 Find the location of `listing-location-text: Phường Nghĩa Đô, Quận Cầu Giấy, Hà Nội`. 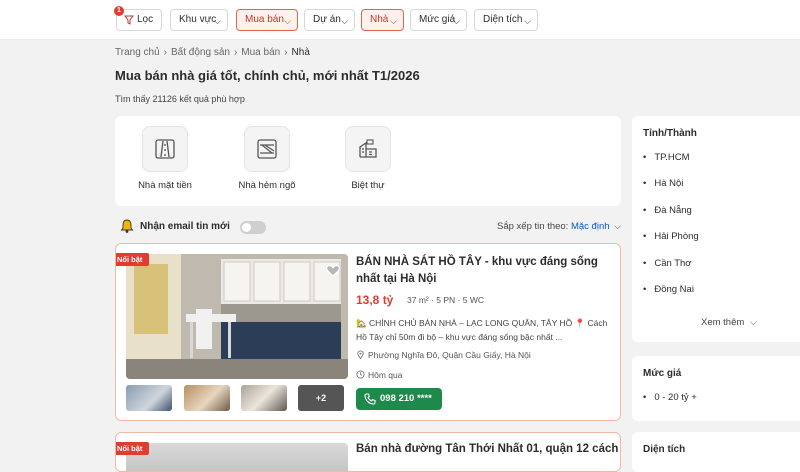

listing-location-text: Phường Nghĩa Đô, Quận Cầu Giấy, Hà Nội is located at coordinates (449, 355).